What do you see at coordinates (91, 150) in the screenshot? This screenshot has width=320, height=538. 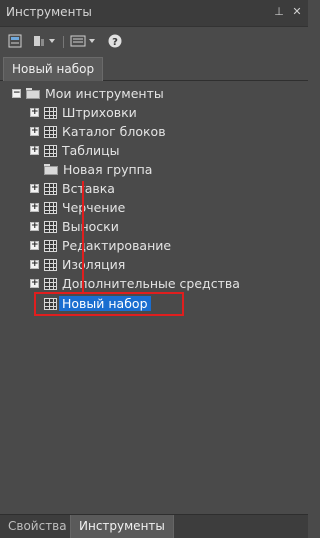 I see `tree-item-label: Таблицы` at bounding box center [91, 150].